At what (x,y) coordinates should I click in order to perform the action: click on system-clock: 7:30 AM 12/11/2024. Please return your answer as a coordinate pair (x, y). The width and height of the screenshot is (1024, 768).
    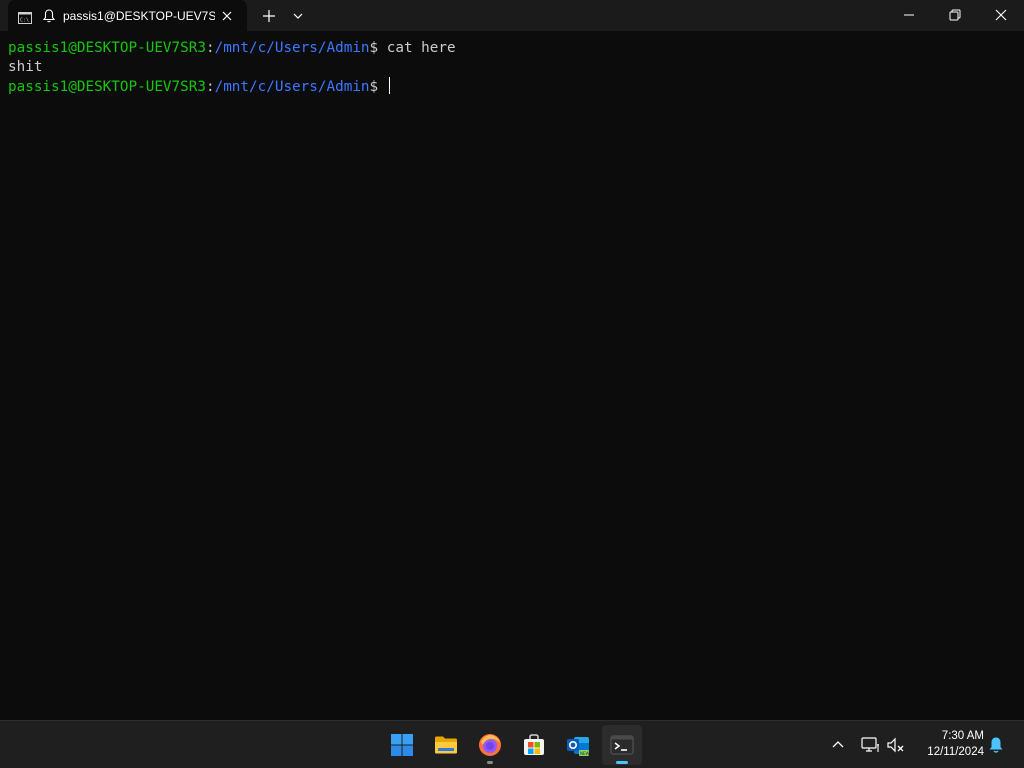
    Looking at the image, I should click on (948, 745).